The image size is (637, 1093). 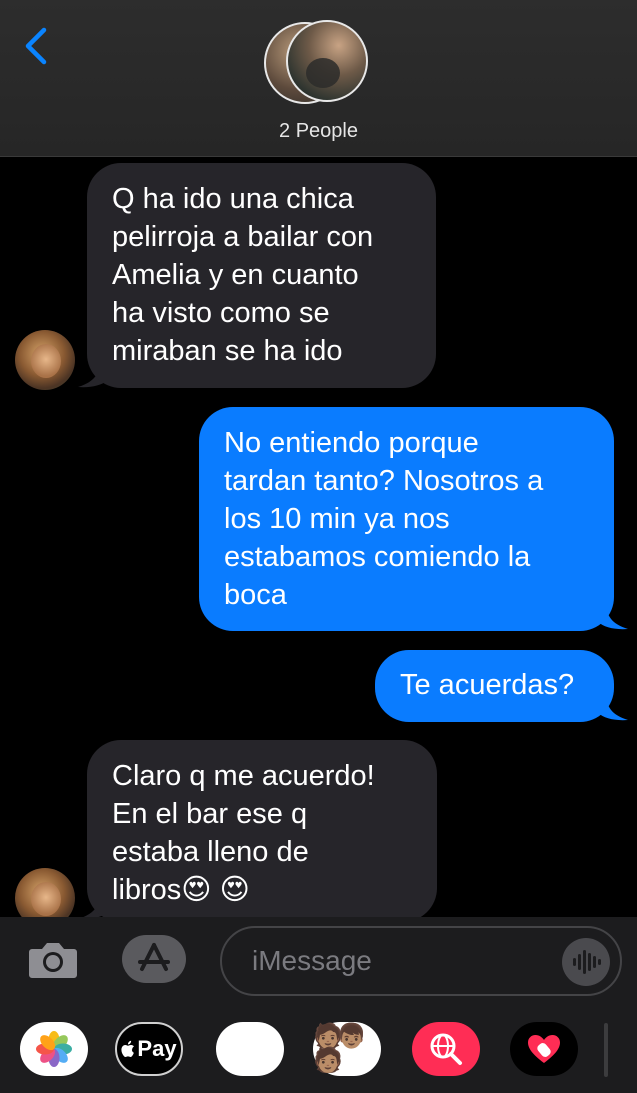 I want to click on image-search-app-icon, so click(x=446, y=1049).